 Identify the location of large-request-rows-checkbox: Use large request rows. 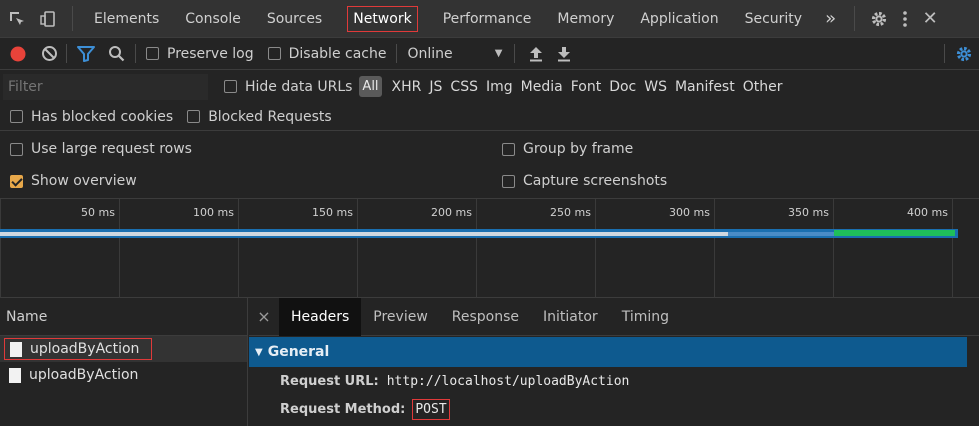
(256, 149).